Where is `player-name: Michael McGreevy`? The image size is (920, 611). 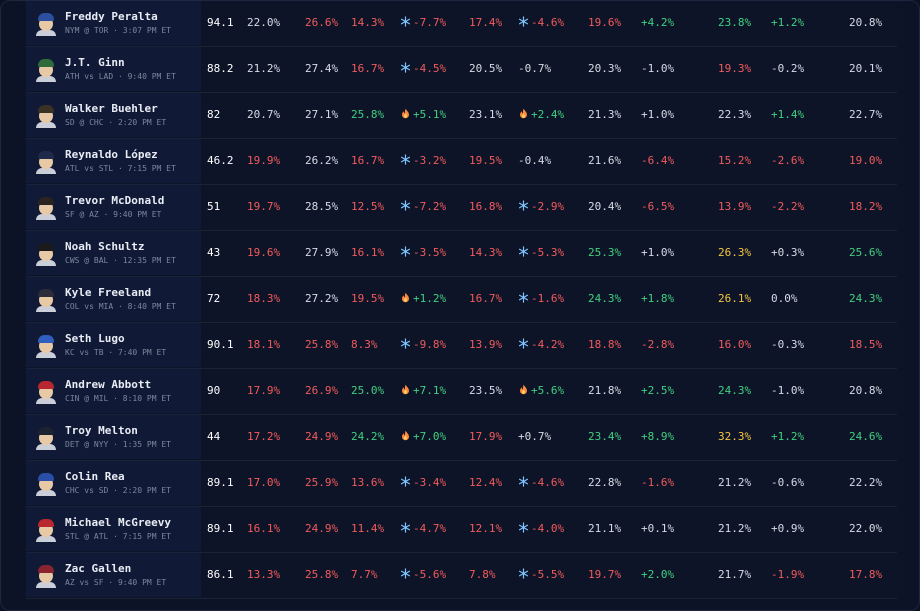
player-name: Michael McGreevy is located at coordinates (118, 522).